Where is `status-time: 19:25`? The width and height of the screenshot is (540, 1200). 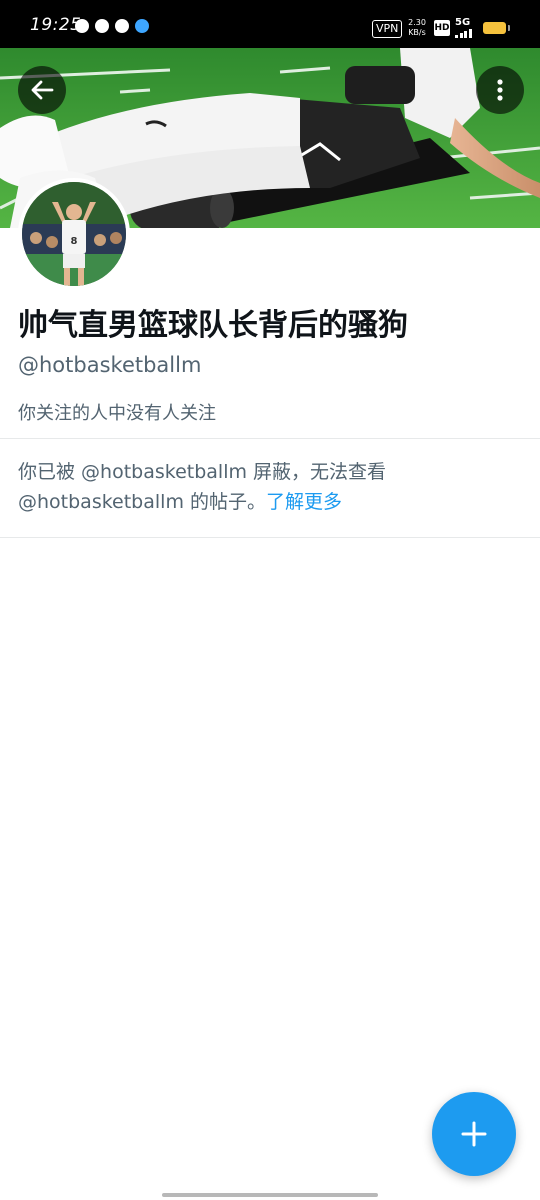
status-time: 19:25 is located at coordinates (56, 25).